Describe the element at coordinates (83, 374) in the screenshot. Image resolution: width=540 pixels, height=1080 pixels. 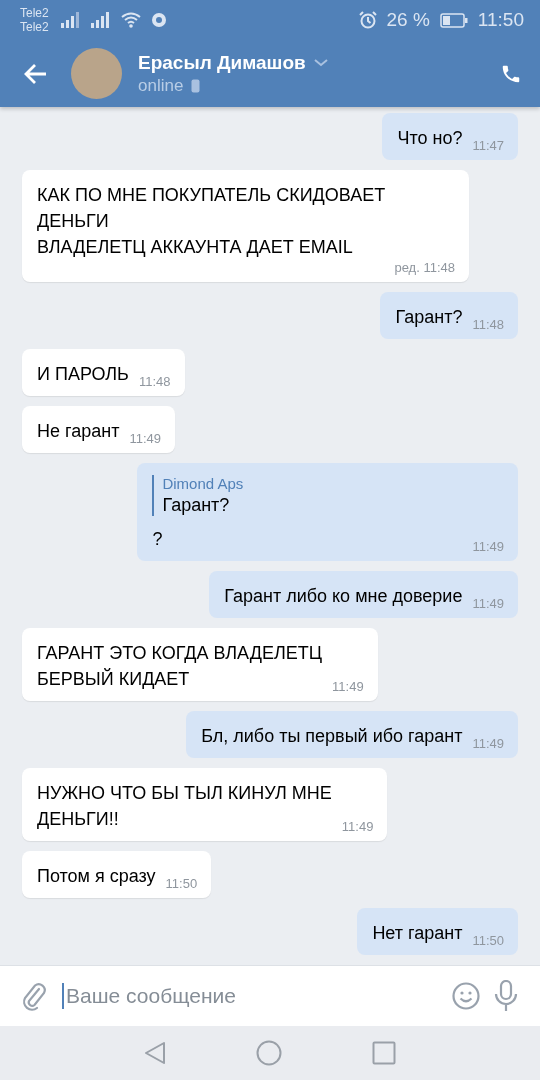
I see `message-text: И ПАРОЛЬ` at that location.